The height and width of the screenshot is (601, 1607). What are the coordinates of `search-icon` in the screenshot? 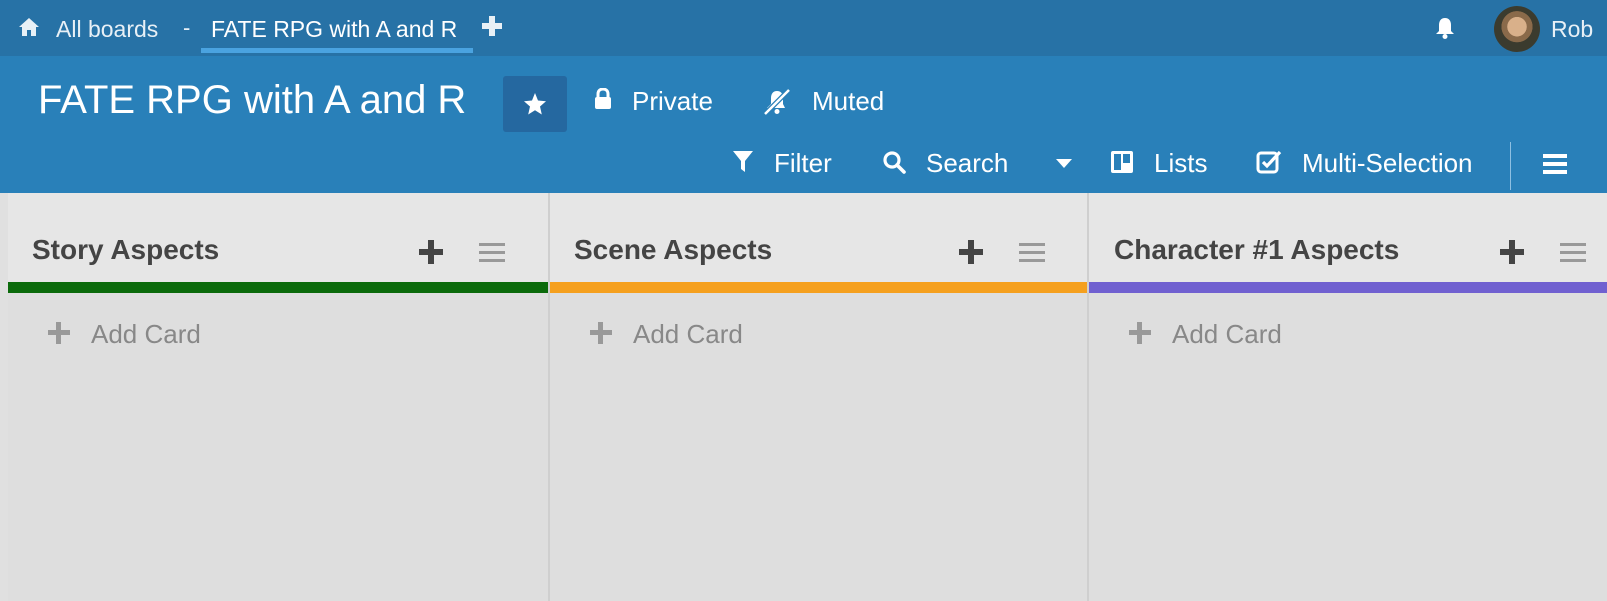 It's located at (894, 162).